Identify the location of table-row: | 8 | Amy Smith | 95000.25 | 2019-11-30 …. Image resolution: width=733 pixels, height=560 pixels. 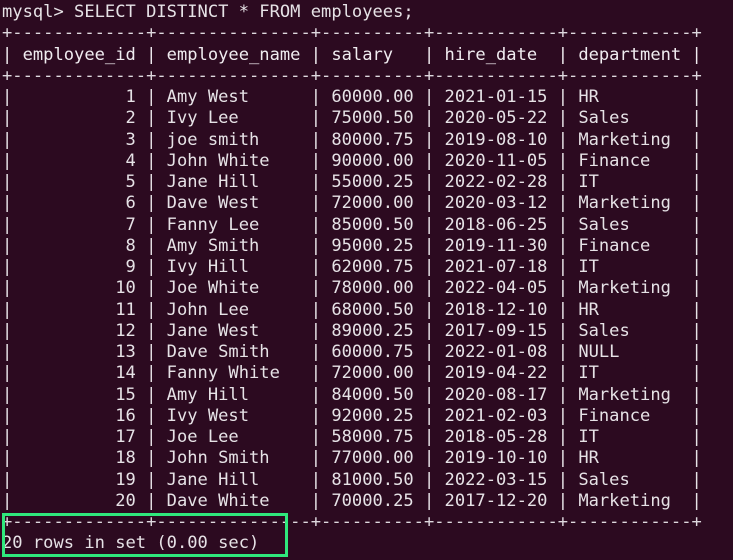
(352, 245).